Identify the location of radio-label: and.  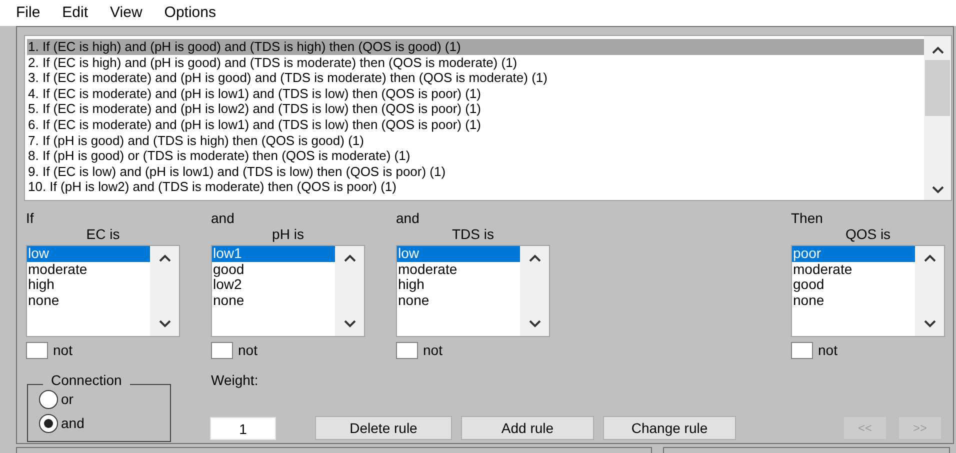
(72, 423).